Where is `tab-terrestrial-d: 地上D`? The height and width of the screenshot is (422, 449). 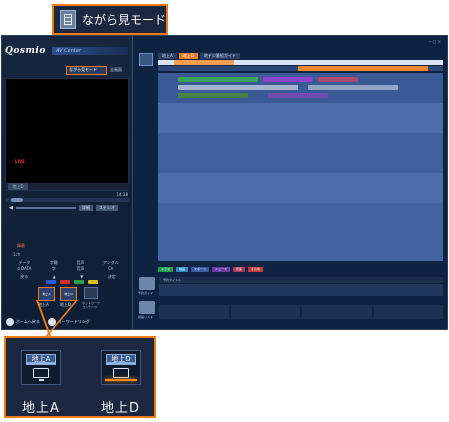 tab-terrestrial-d: 地上D is located at coordinates (188, 56).